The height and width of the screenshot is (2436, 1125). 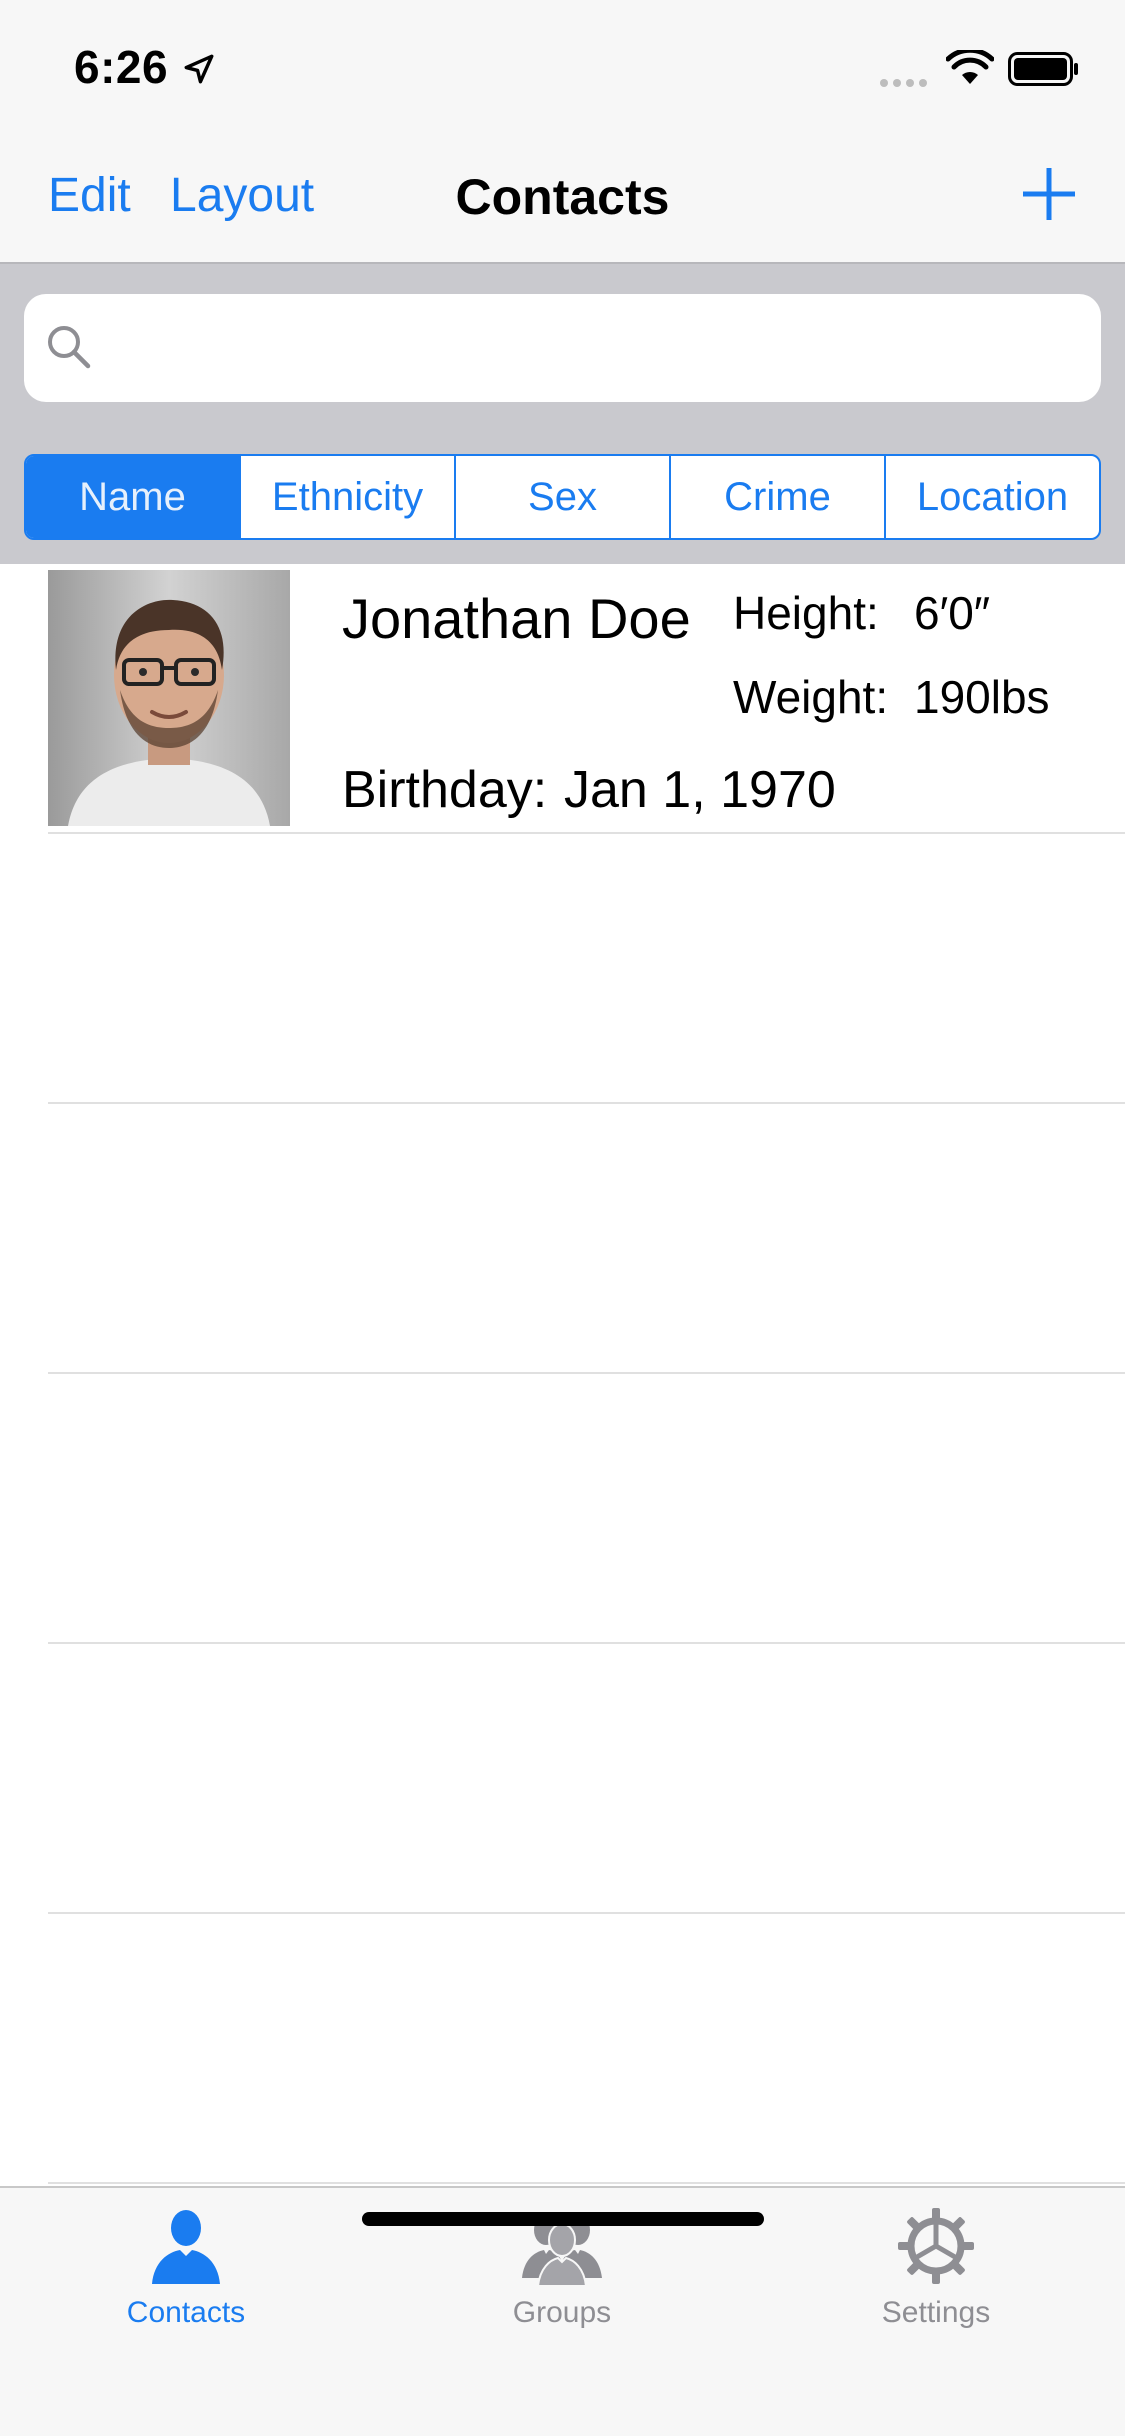 I want to click on segment-location: Location, so click(x=992, y=497).